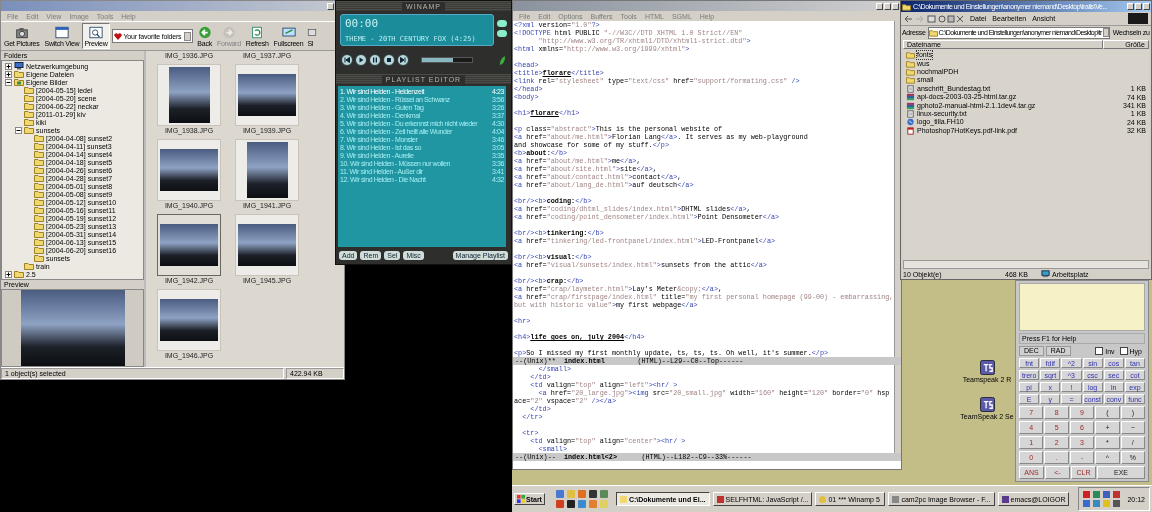  What do you see at coordinates (117, 36) in the screenshot?
I see `heart-icon` at bounding box center [117, 36].